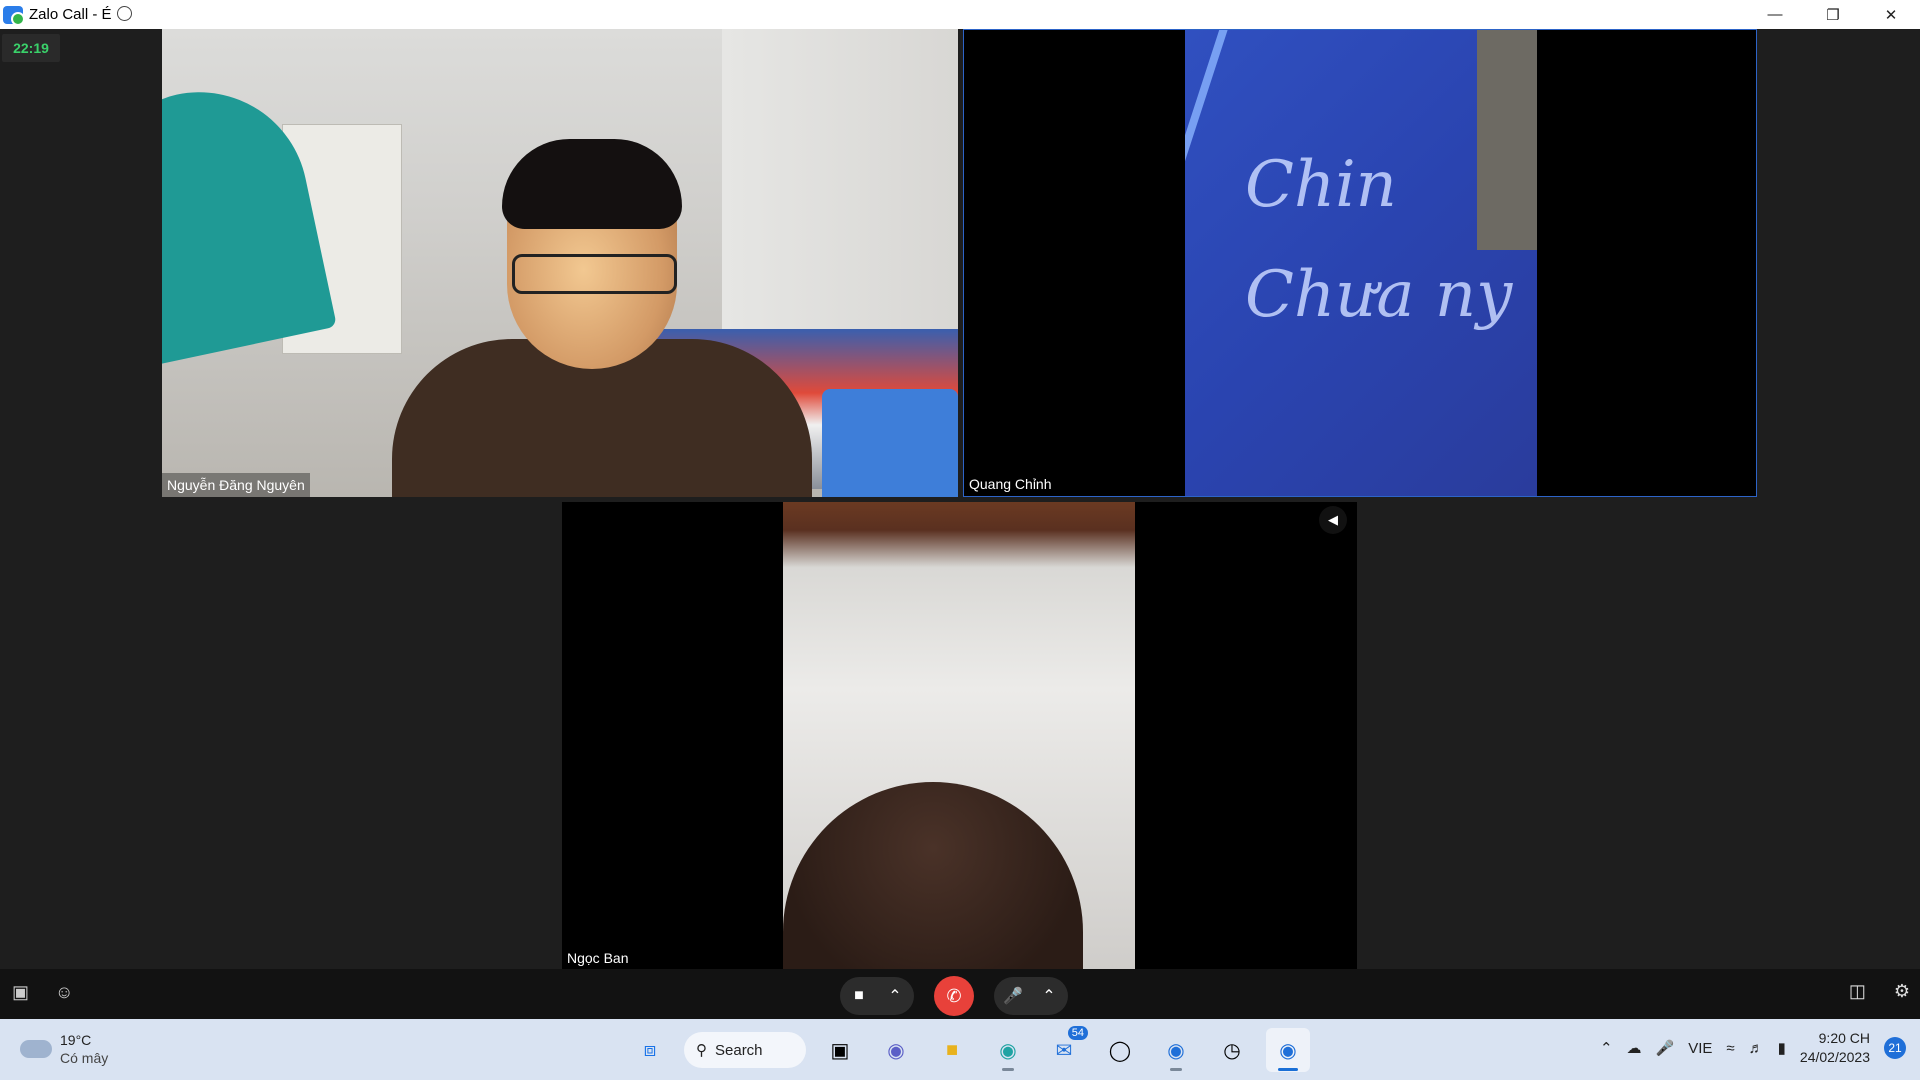 This screenshot has height=1080, width=1920. What do you see at coordinates (80, 14) in the screenshot?
I see `window-title: Zalo Call - É` at bounding box center [80, 14].